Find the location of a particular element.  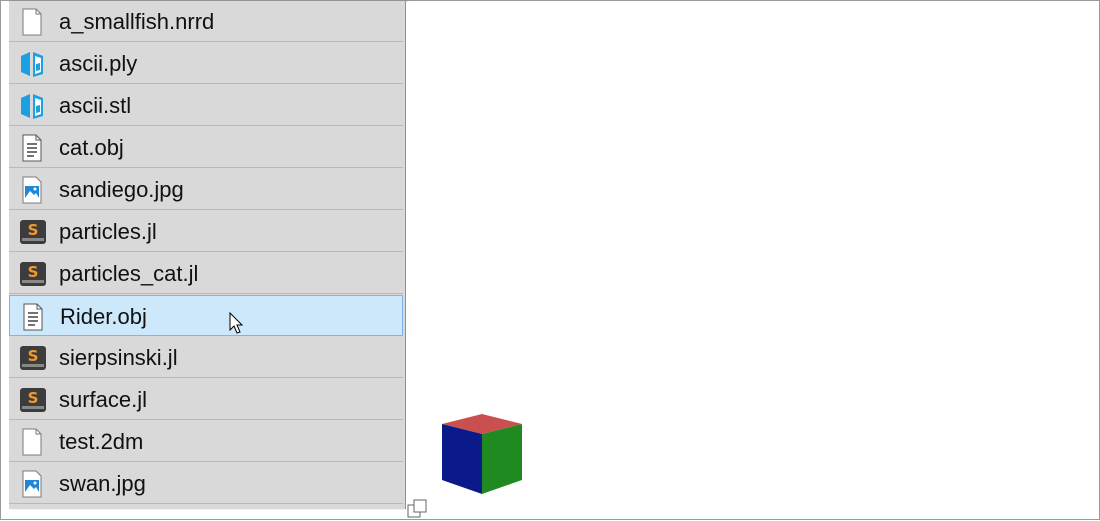

file-row: Sparticles.jl is located at coordinates (206, 231).